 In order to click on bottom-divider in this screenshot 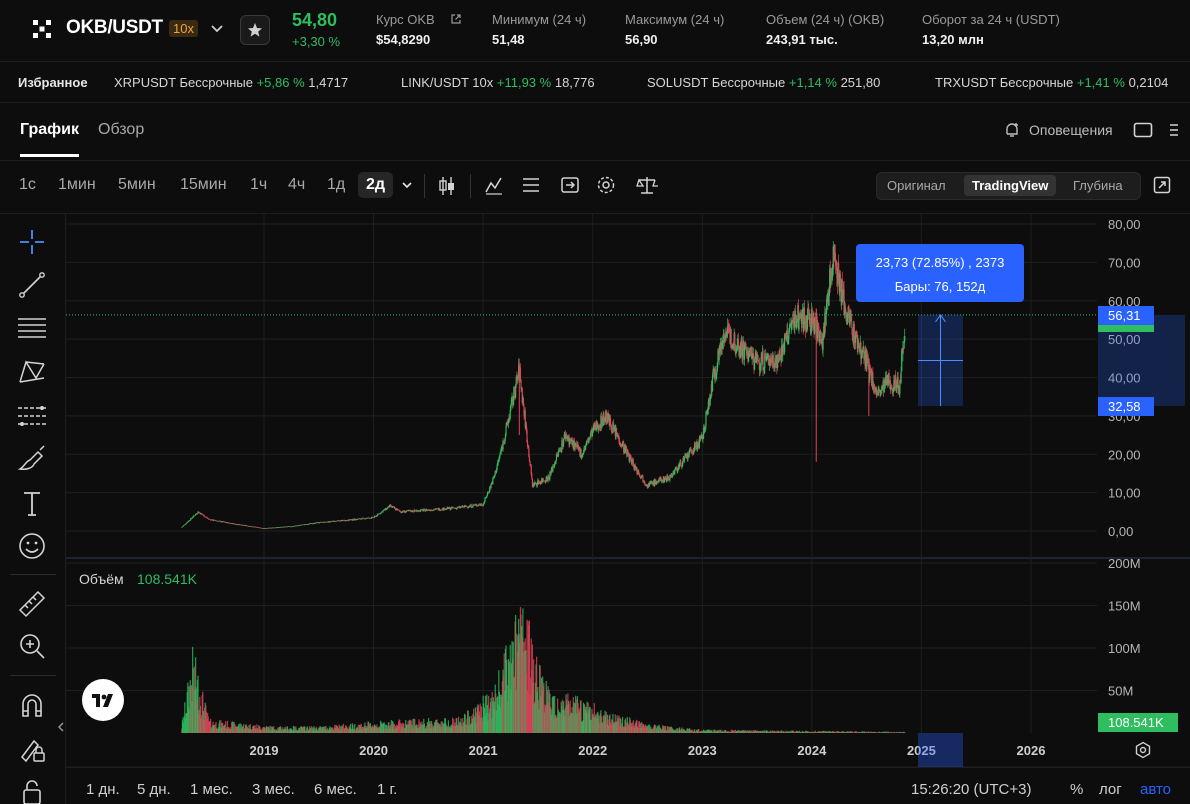, I will do `click(628, 767)`.